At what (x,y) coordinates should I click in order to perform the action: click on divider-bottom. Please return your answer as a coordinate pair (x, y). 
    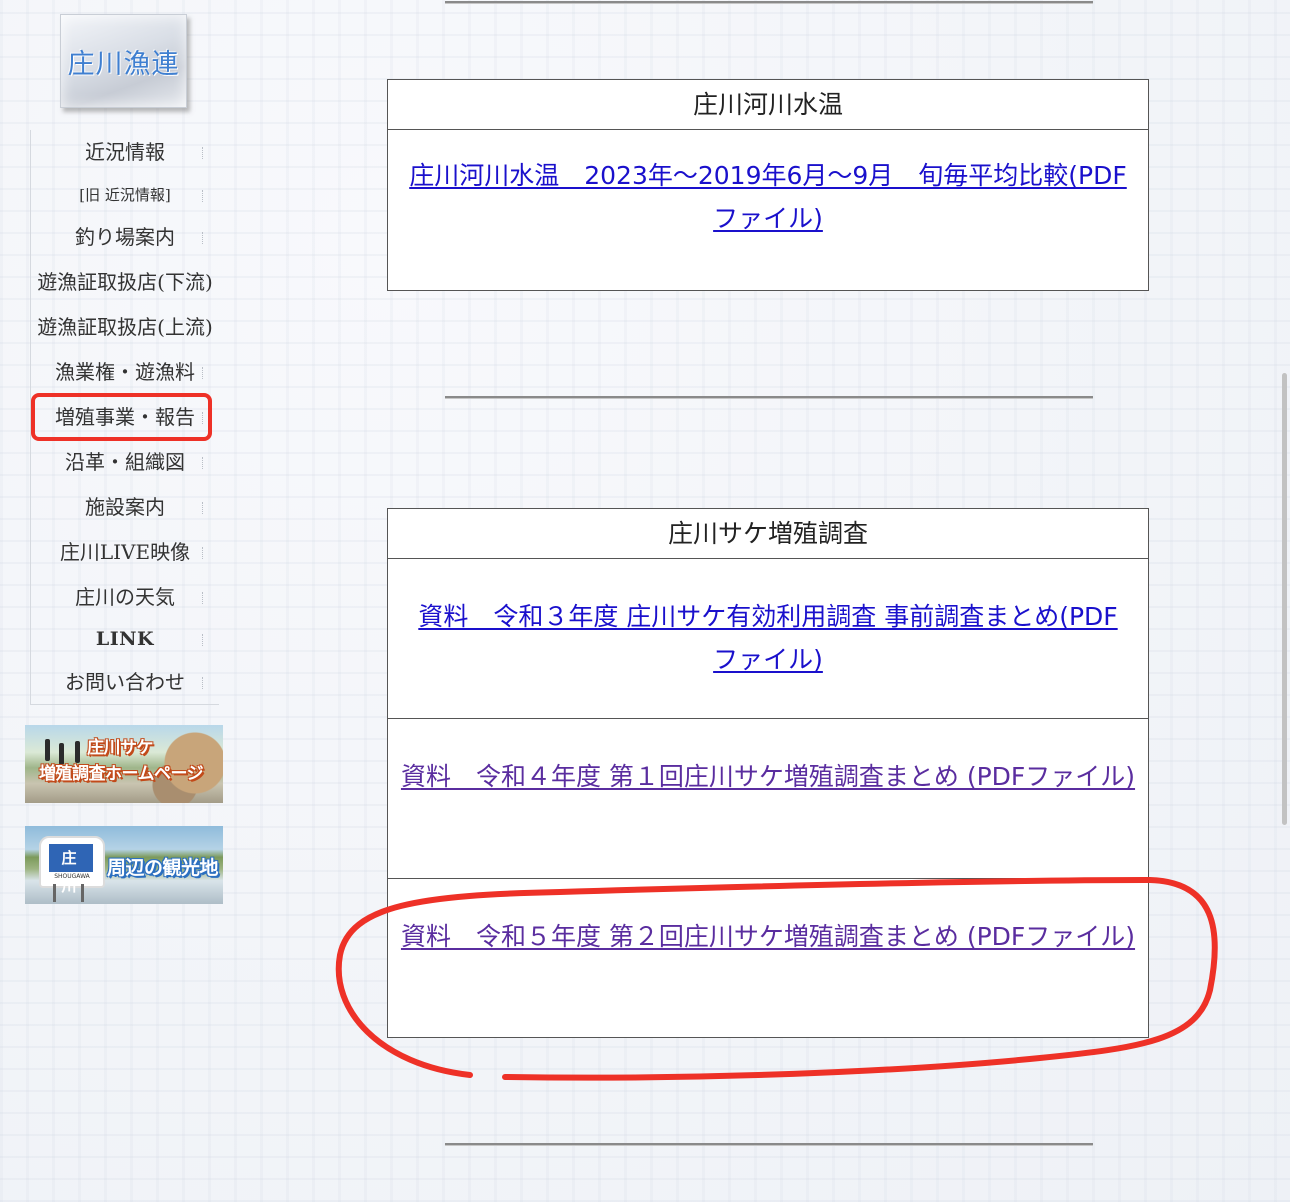
    Looking at the image, I should click on (769, 1144).